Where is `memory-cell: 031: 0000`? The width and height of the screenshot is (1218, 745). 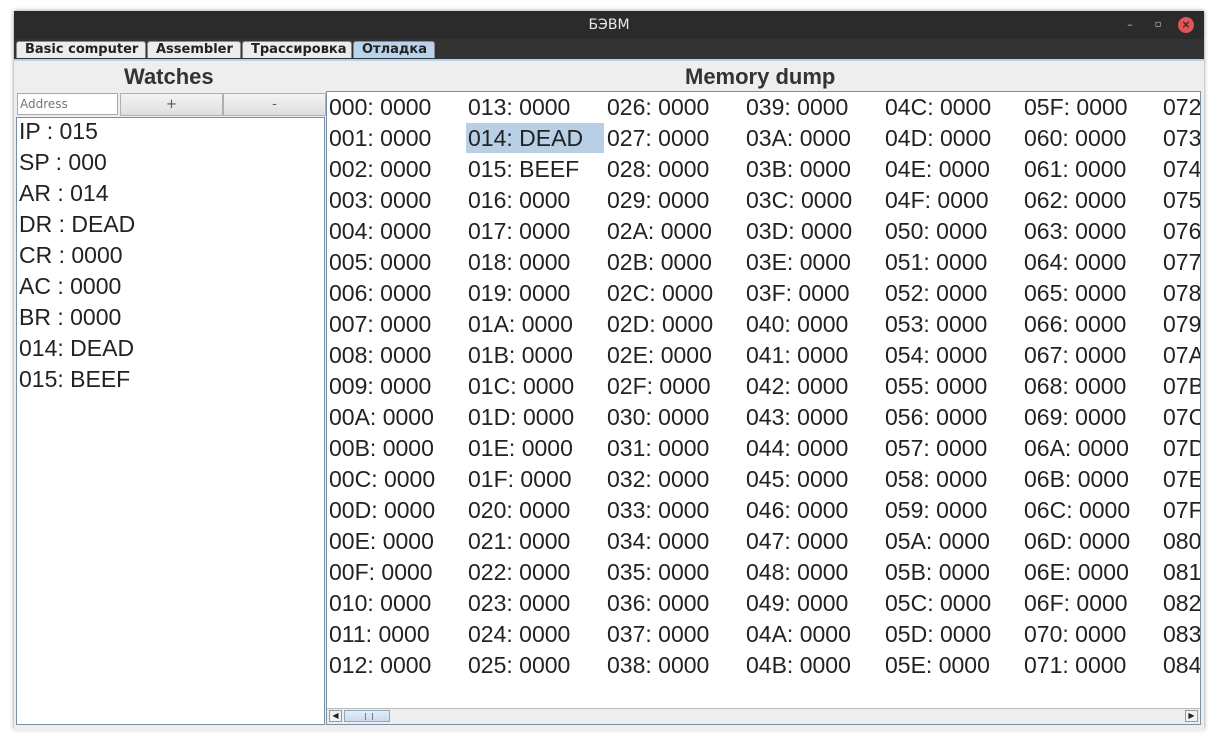 memory-cell: 031: 0000 is located at coordinates (657, 448).